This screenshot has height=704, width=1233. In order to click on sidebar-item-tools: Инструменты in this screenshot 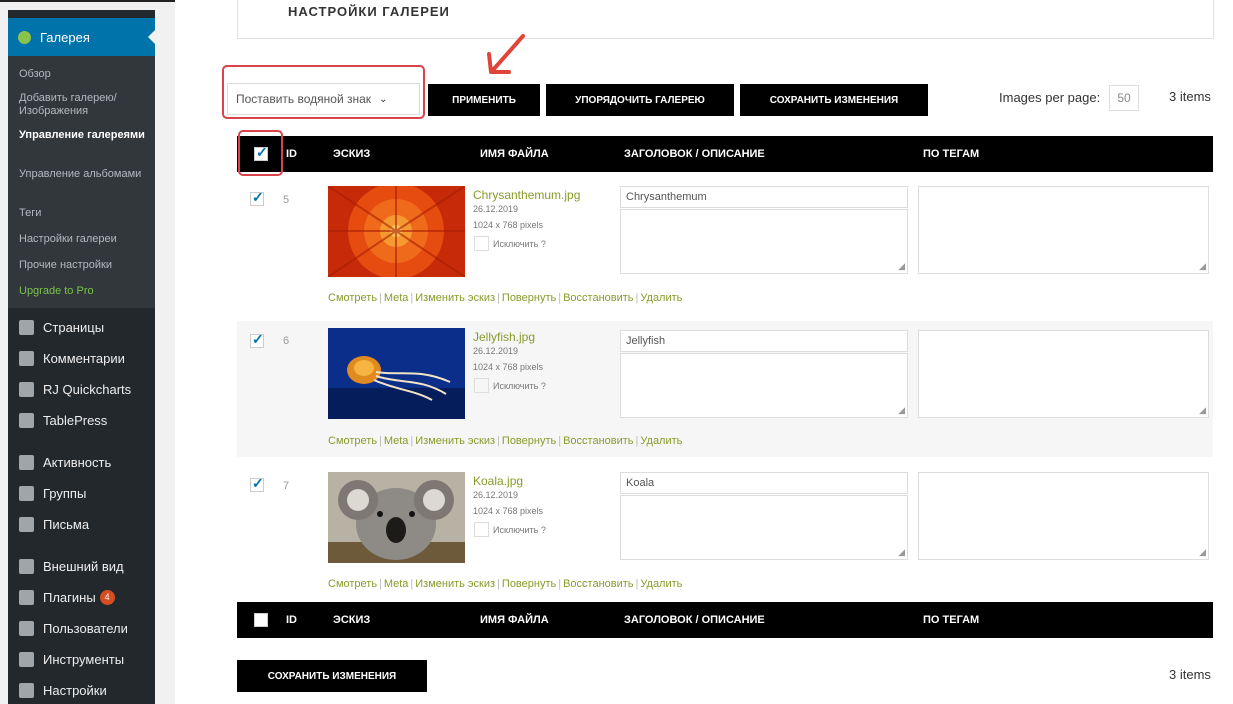, I will do `click(81, 659)`.